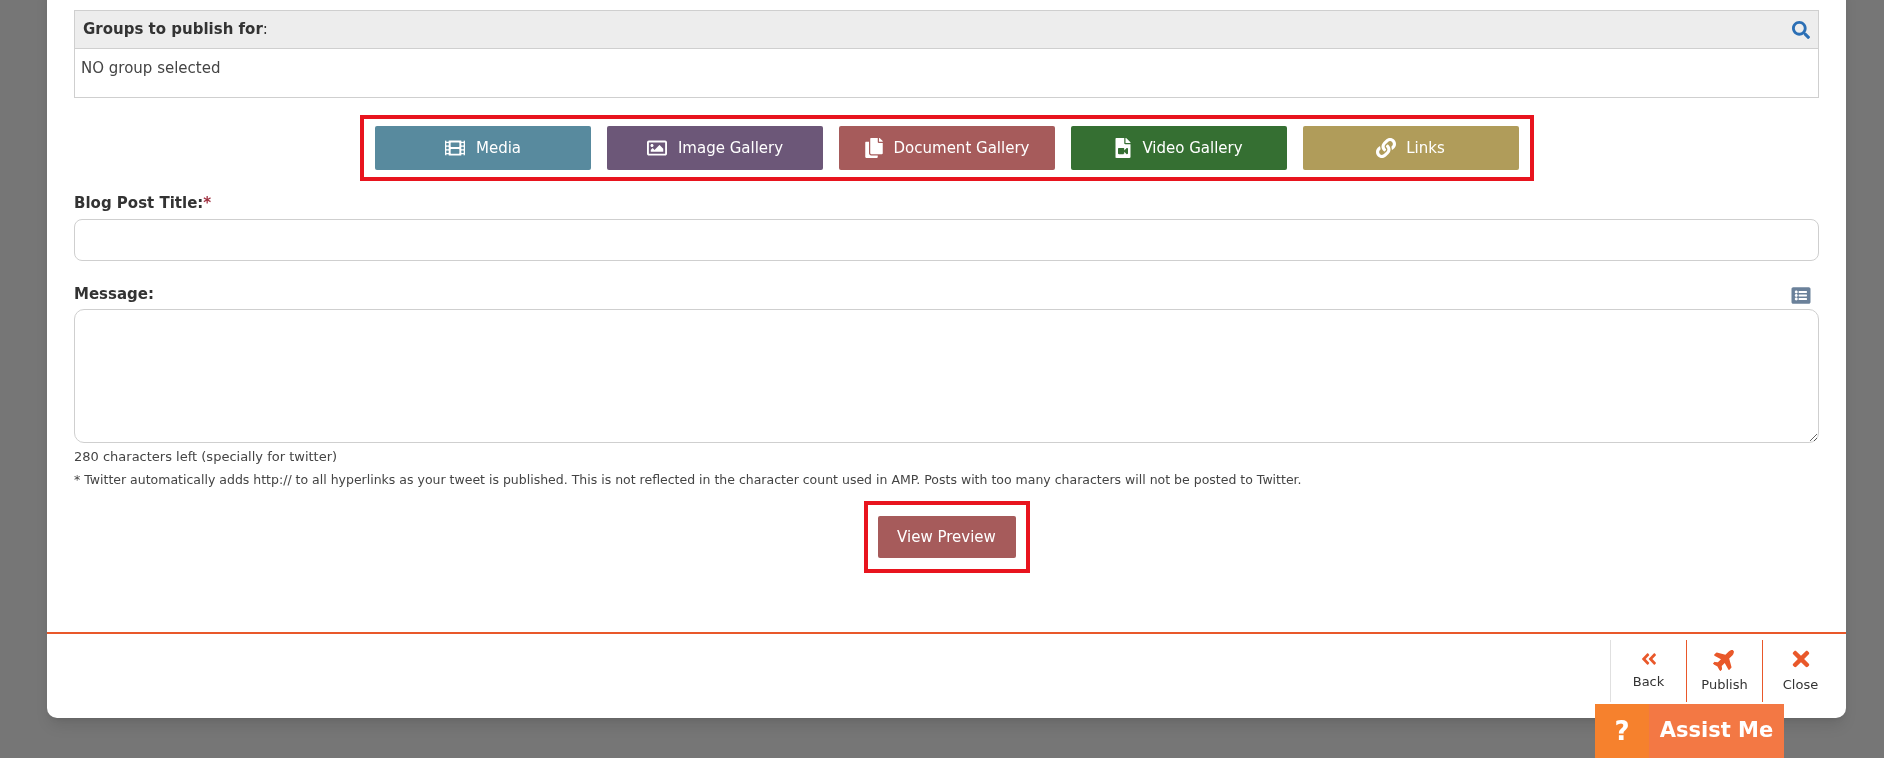  Describe the element at coordinates (946, 148) in the screenshot. I see `gallery-button: Document Gallery` at that location.